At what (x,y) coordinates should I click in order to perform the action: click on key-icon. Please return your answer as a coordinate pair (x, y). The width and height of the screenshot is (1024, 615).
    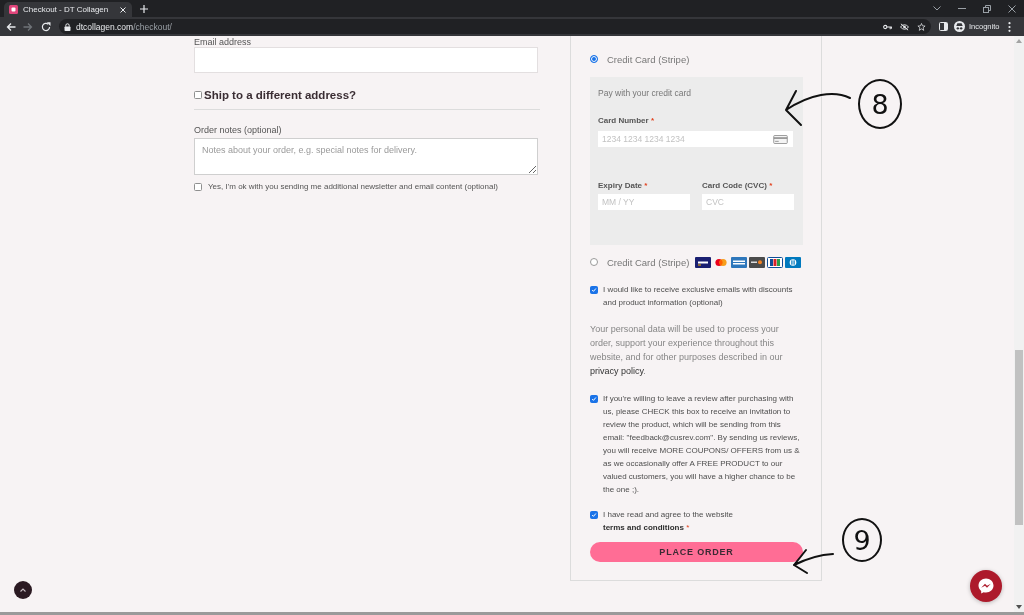
    Looking at the image, I should click on (887, 26).